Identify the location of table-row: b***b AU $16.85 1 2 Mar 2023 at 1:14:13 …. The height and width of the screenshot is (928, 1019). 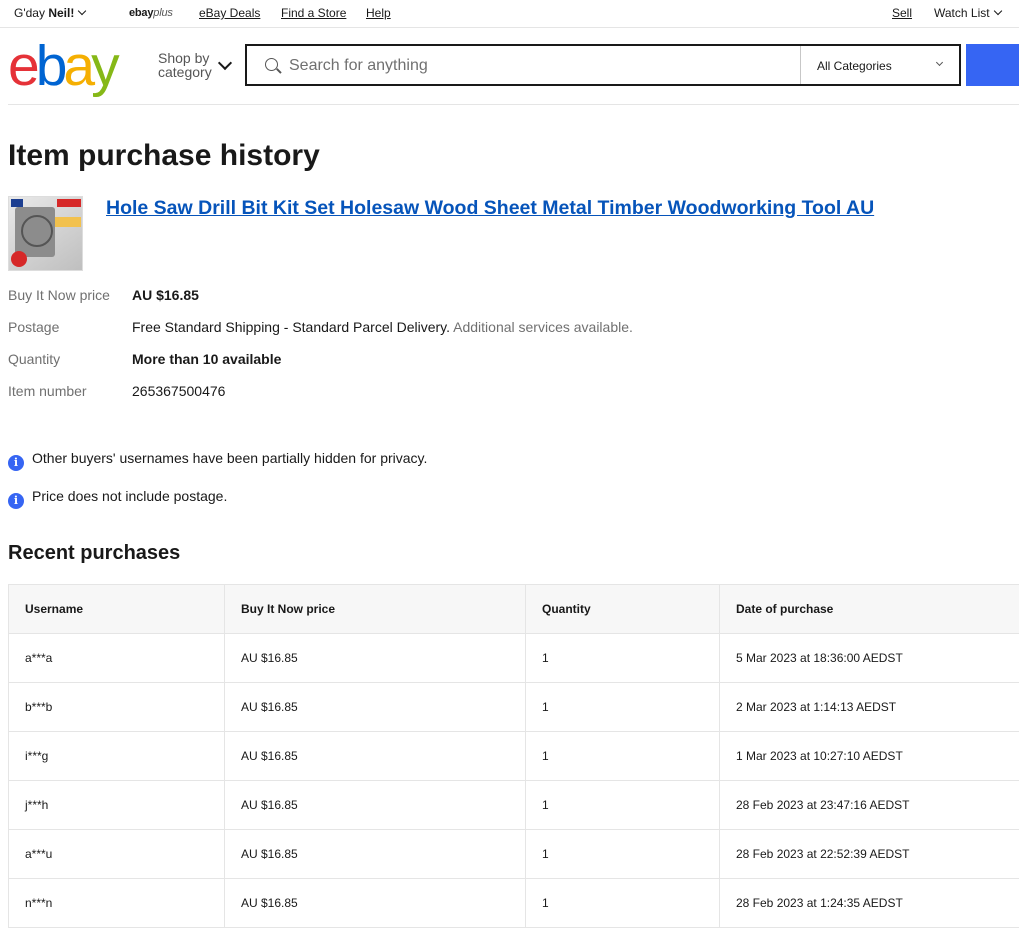
(514, 707).